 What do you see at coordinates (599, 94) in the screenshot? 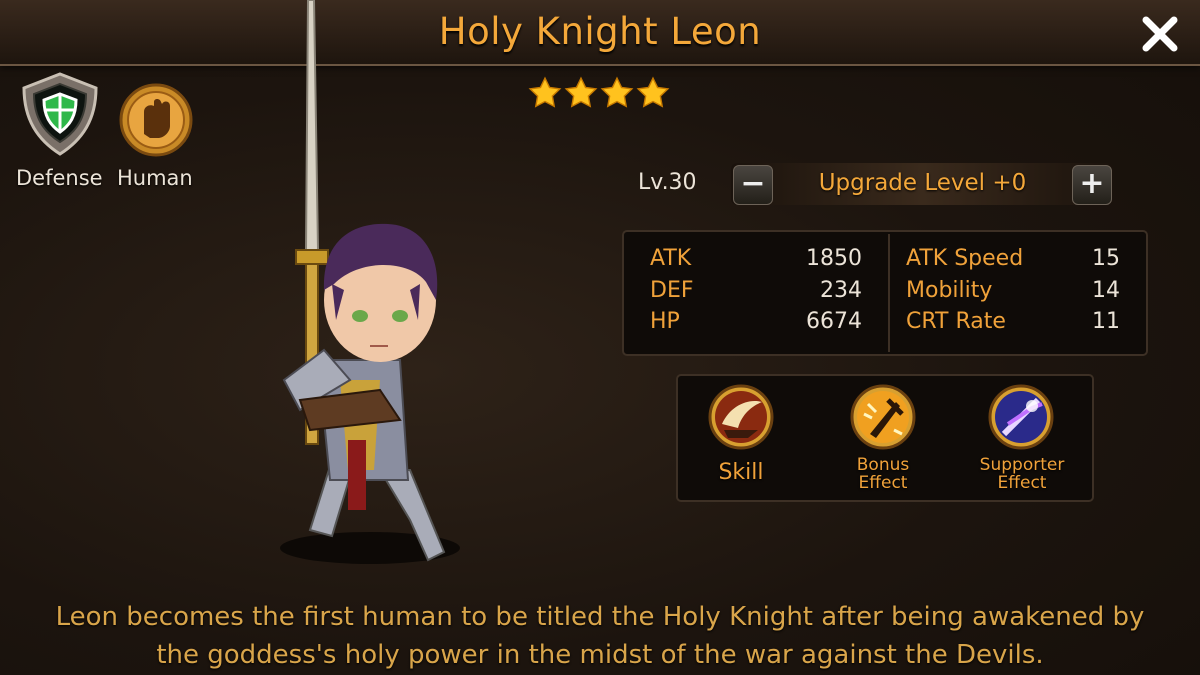
I see `rarity-stars` at bounding box center [599, 94].